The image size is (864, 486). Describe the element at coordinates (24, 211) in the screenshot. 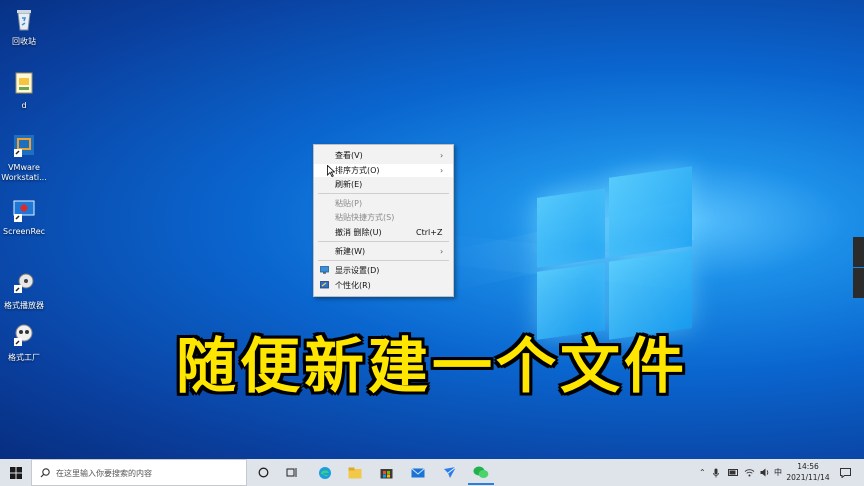

I see `screenrec-icon` at that location.